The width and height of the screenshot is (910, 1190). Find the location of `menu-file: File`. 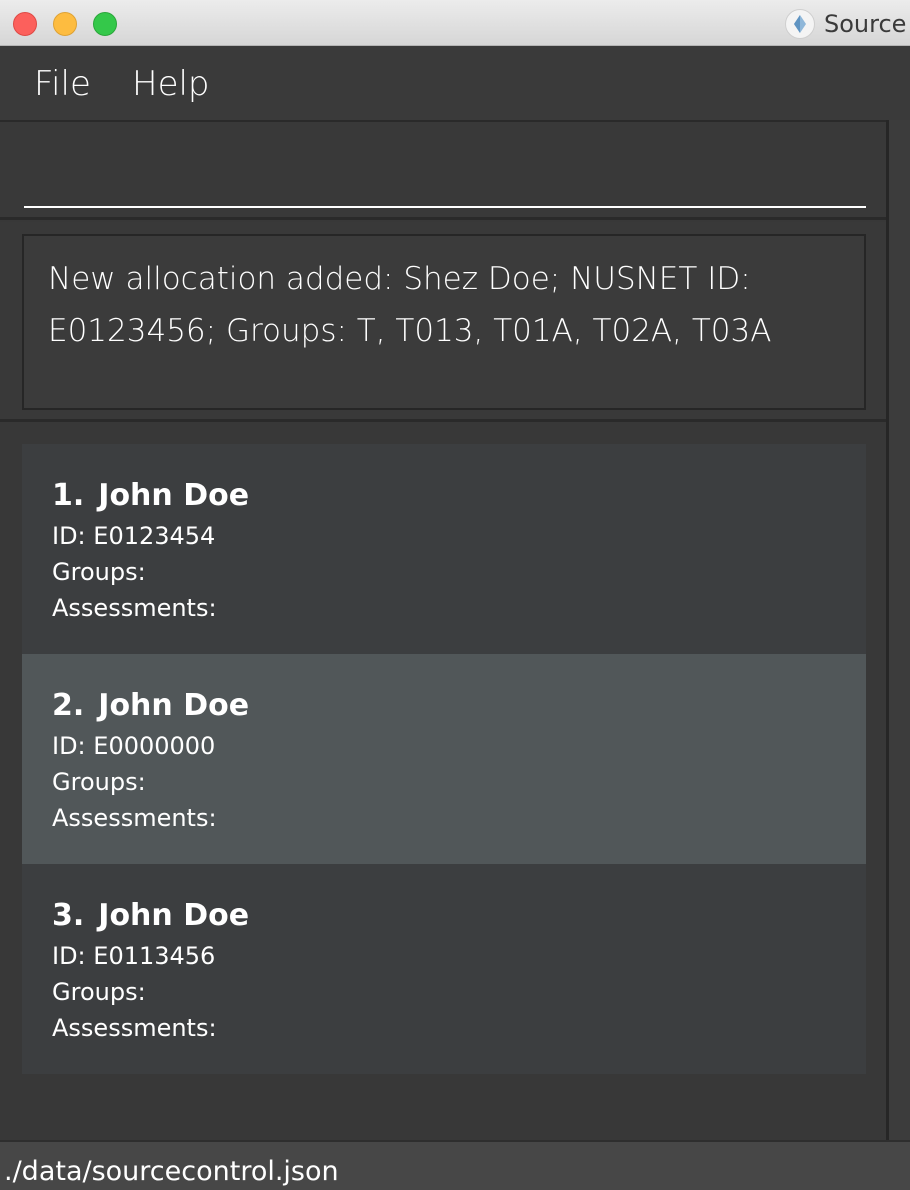

menu-file: File is located at coordinates (62, 84).